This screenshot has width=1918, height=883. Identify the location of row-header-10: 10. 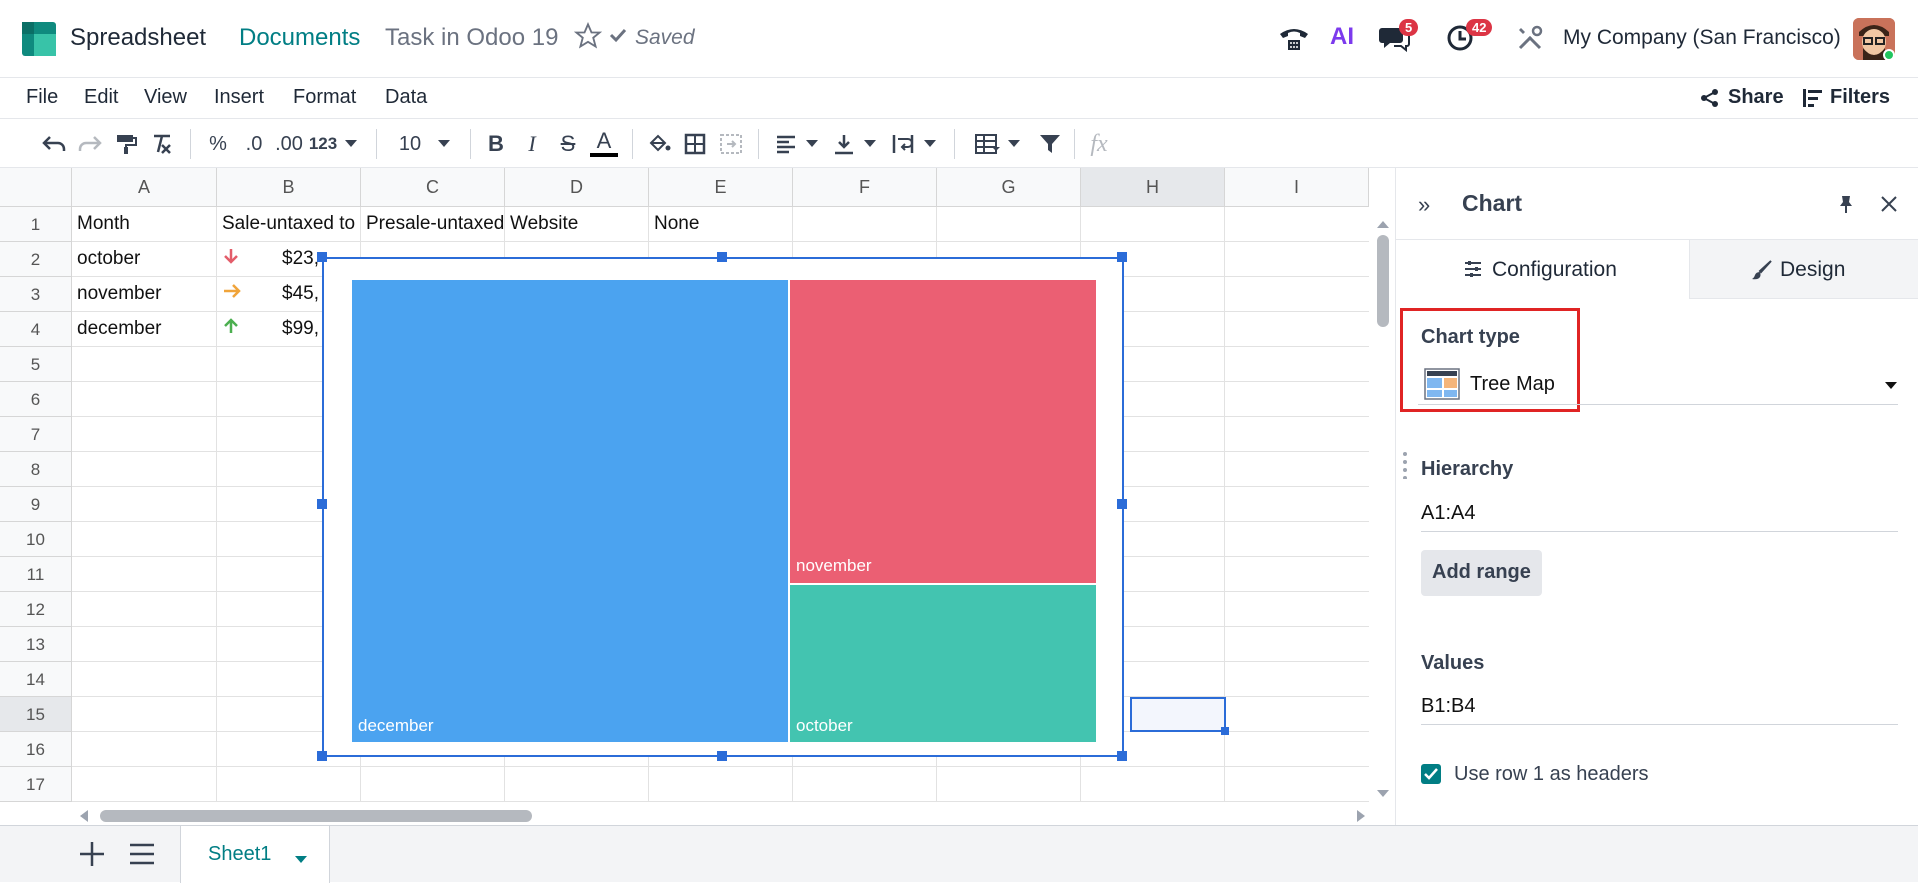
(36, 539).